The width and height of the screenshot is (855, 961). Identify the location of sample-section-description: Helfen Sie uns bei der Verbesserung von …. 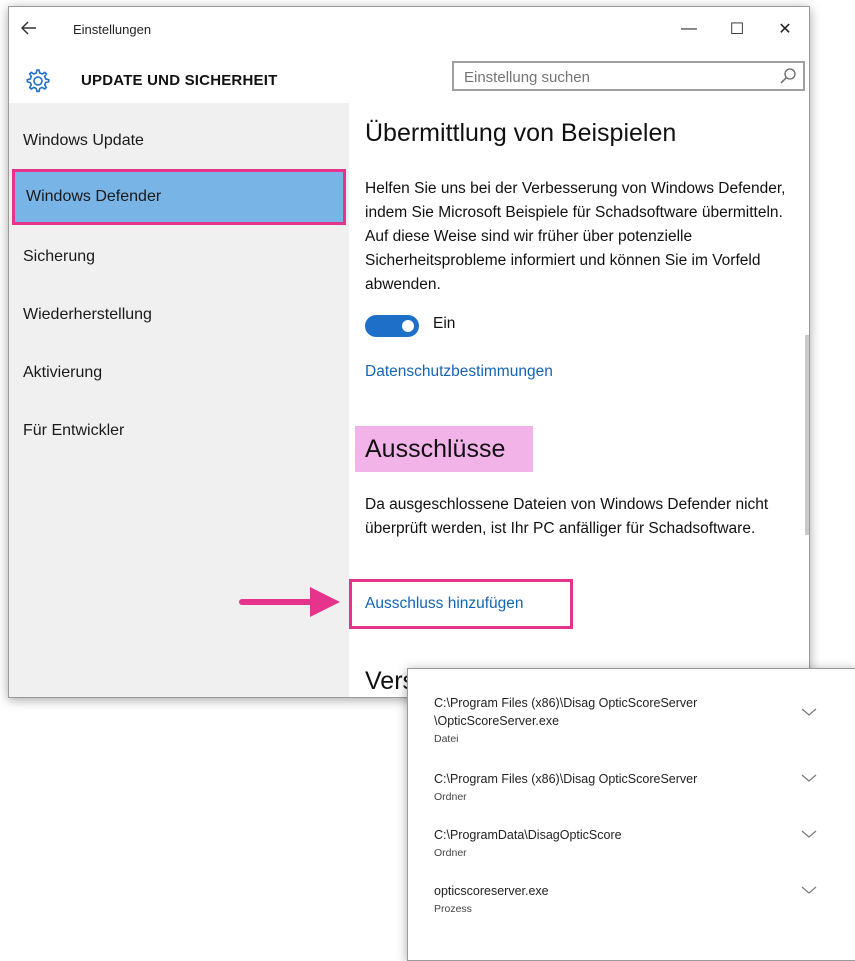
(575, 236).